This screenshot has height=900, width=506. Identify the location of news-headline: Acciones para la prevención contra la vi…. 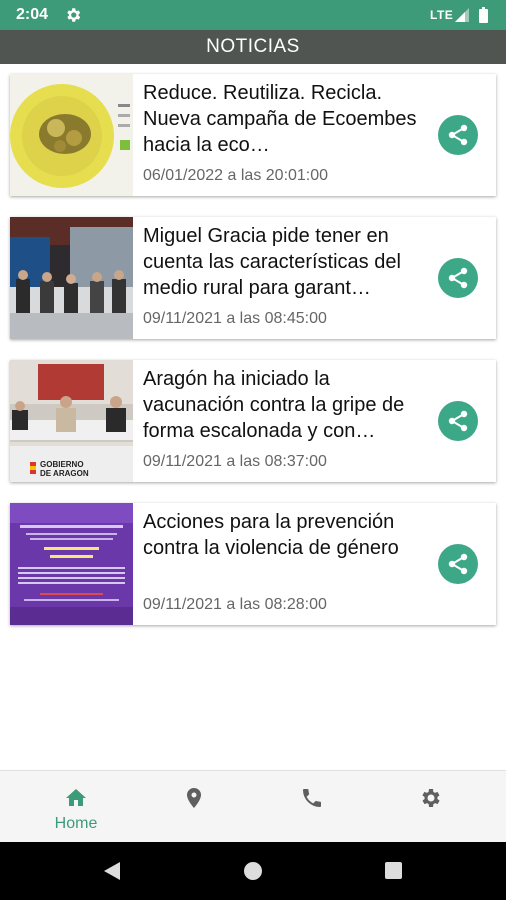
(288, 535).